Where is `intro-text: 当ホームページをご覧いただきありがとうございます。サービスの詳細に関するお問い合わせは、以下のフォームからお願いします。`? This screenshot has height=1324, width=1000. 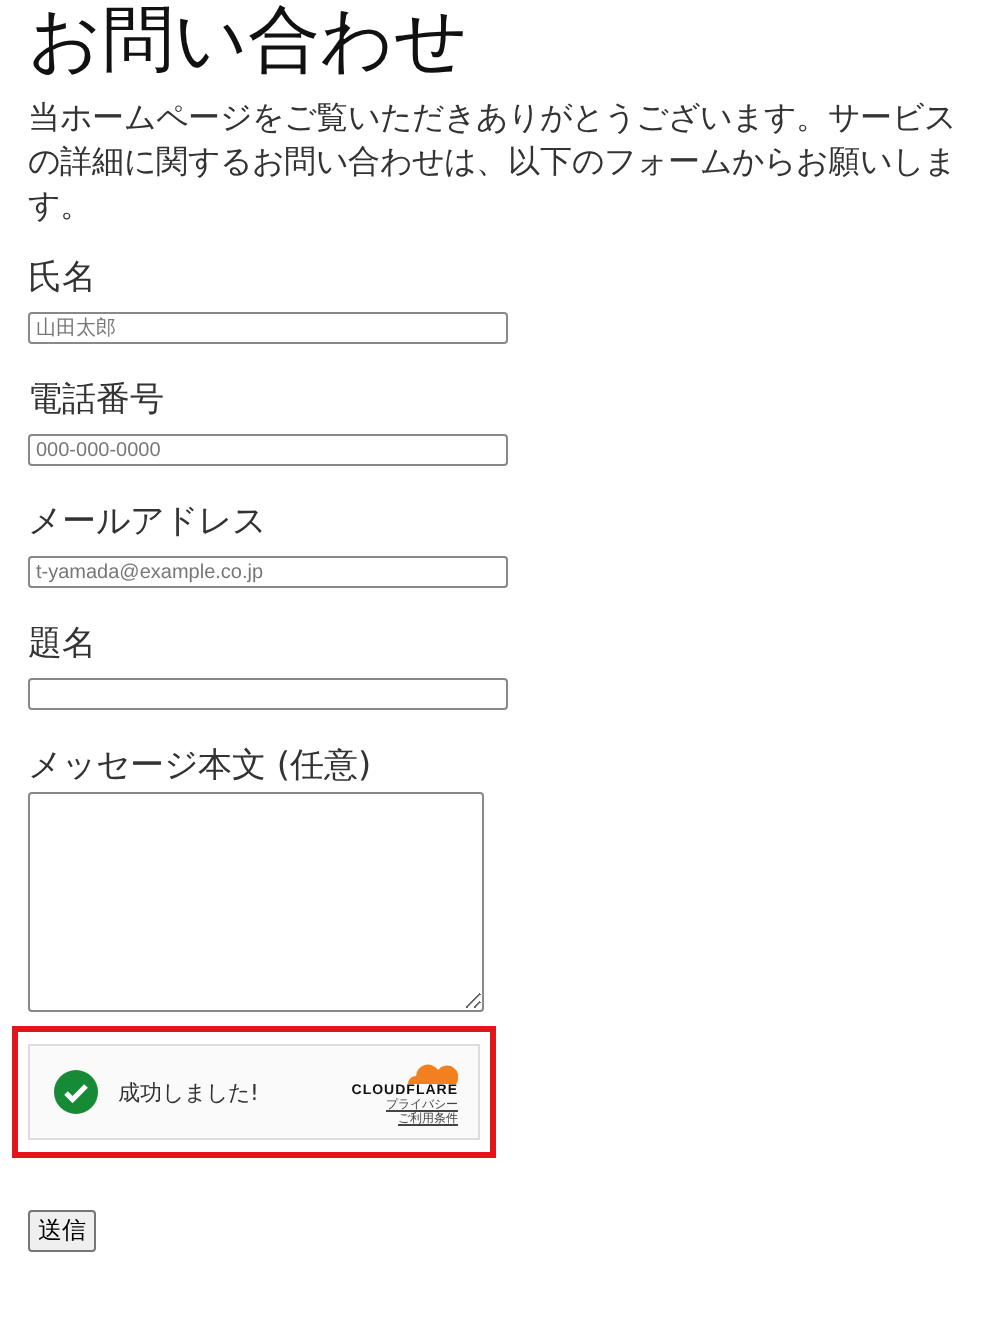 intro-text: 当ホームページをご覧いただきありがとうございます。サービスの詳細に関するお問い合わせは、以下のフォームからお願いします。 is located at coordinates (493, 162).